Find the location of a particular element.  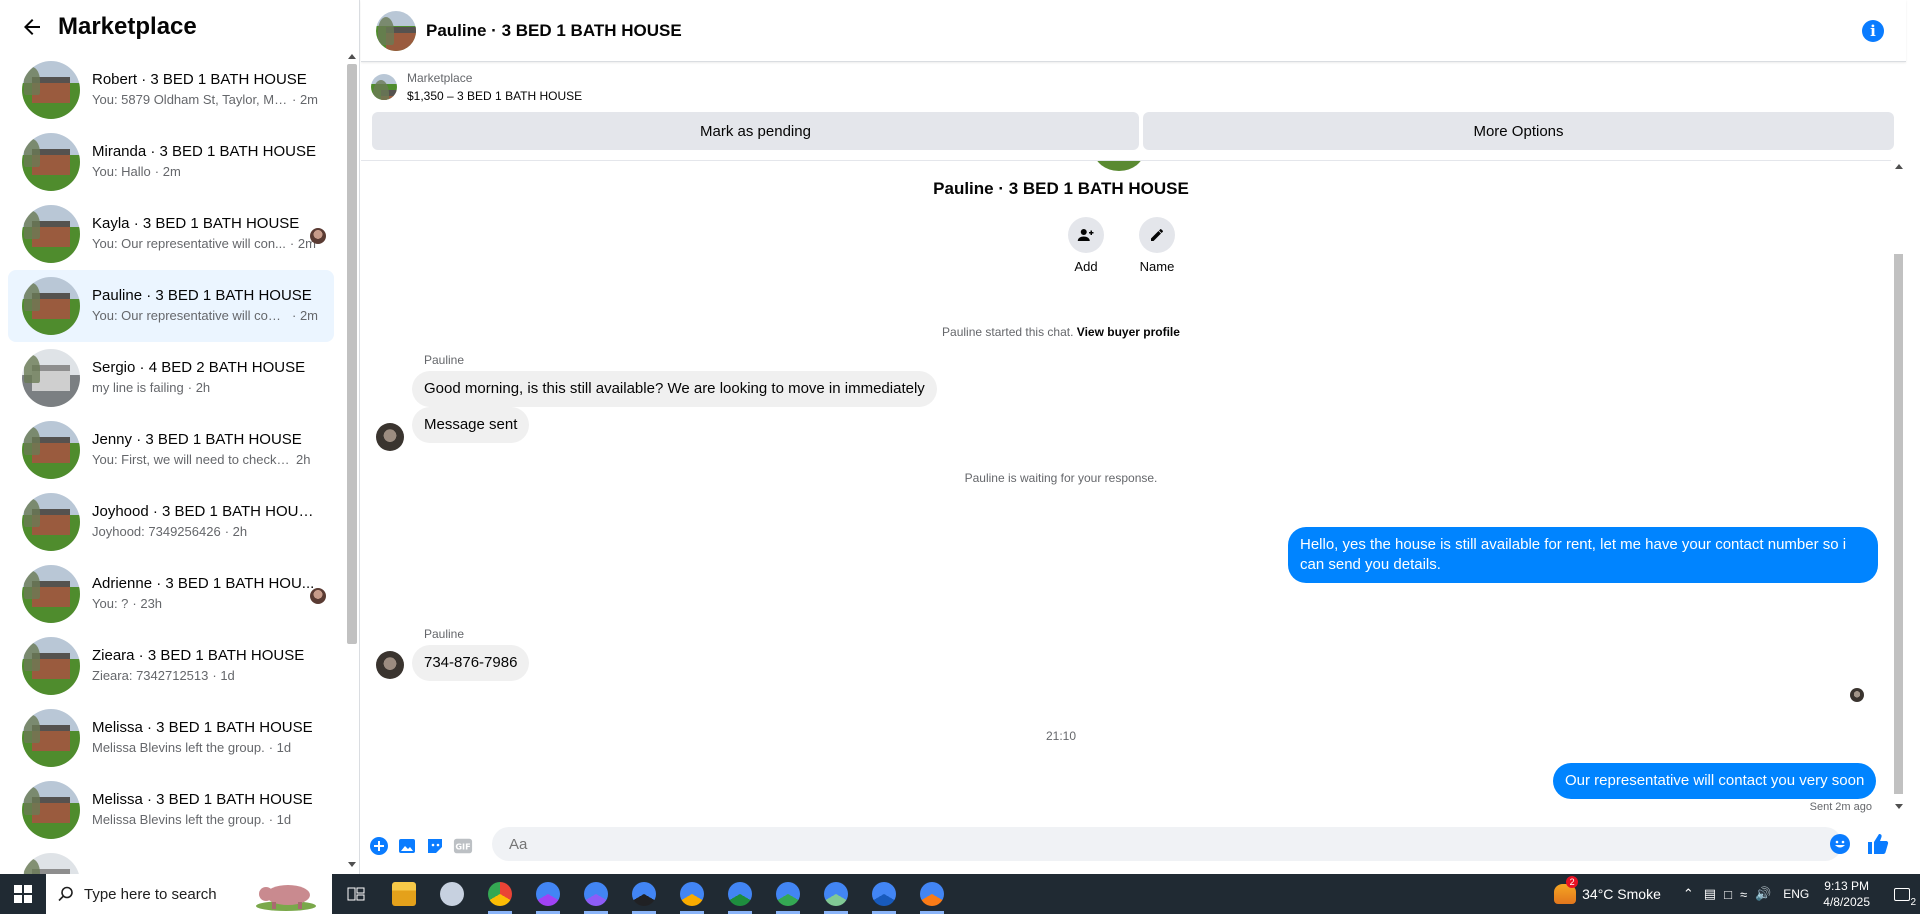

marketplace-listing-bar: Marketplace $1,350 – 3 BED 1 BATH HOUSE is located at coordinates (1133, 87).